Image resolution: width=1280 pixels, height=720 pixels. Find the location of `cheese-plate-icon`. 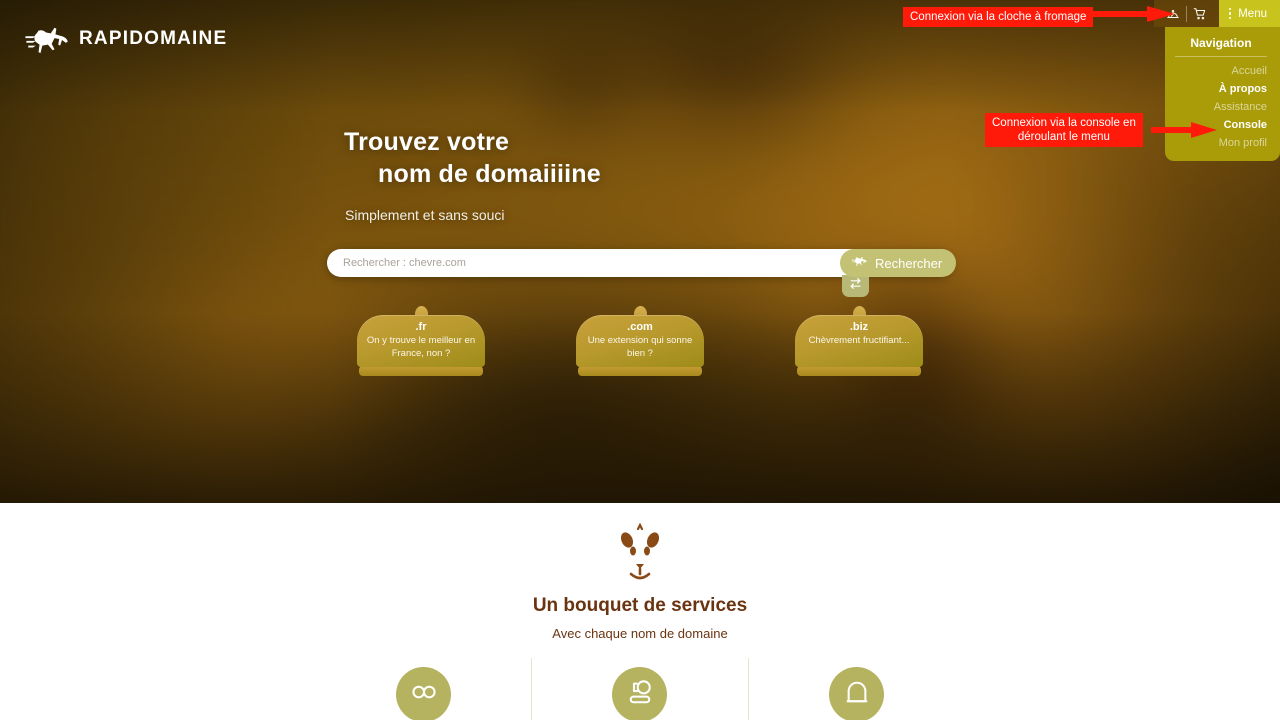

cheese-plate-icon is located at coordinates (640, 694).